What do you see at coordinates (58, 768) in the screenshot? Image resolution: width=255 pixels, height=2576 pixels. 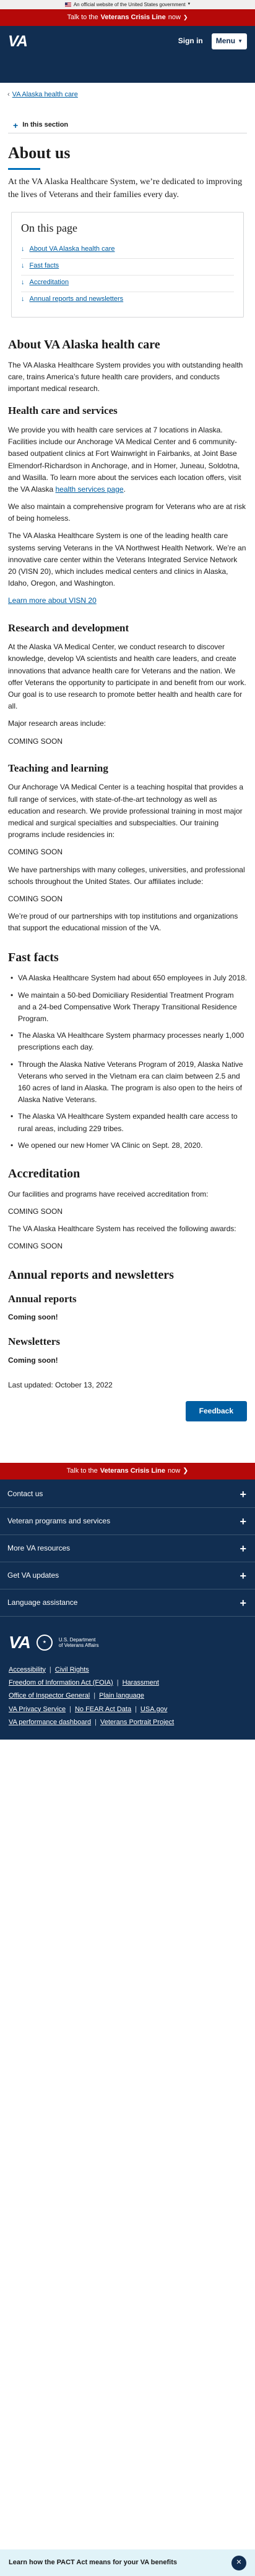 I see `teaching-heading: Teaching and learning` at bounding box center [58, 768].